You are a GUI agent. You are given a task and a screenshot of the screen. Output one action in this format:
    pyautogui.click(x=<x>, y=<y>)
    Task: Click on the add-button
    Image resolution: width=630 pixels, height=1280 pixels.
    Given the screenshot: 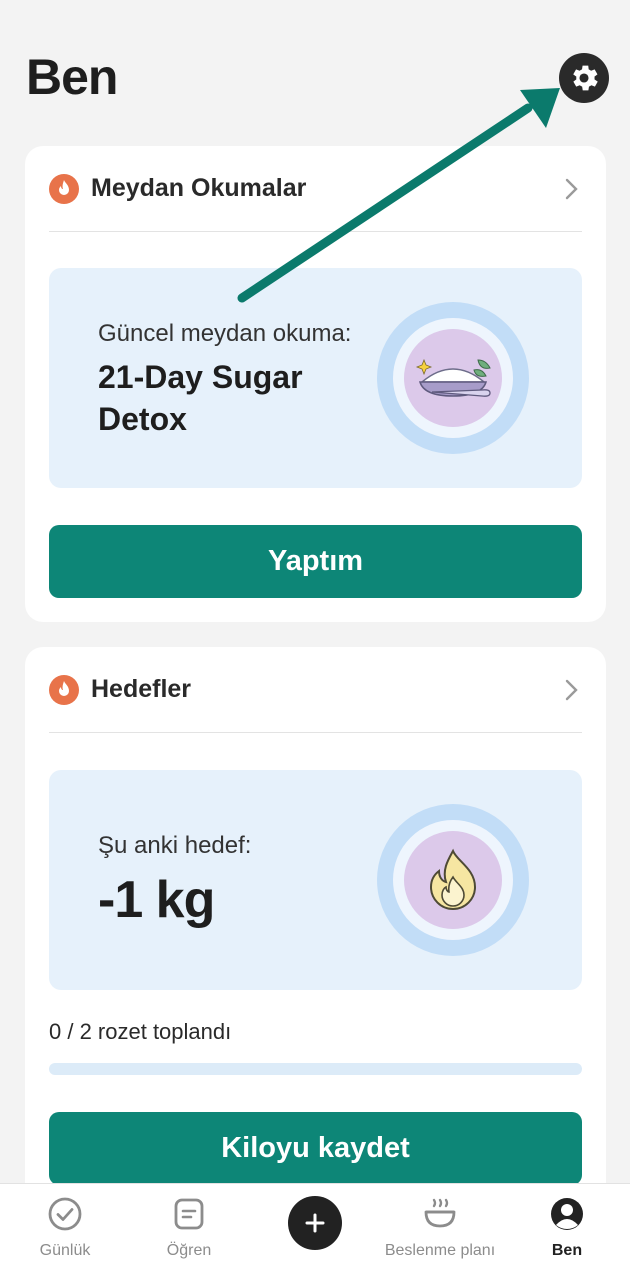 What is the action you would take?
    pyautogui.click(x=315, y=1223)
    